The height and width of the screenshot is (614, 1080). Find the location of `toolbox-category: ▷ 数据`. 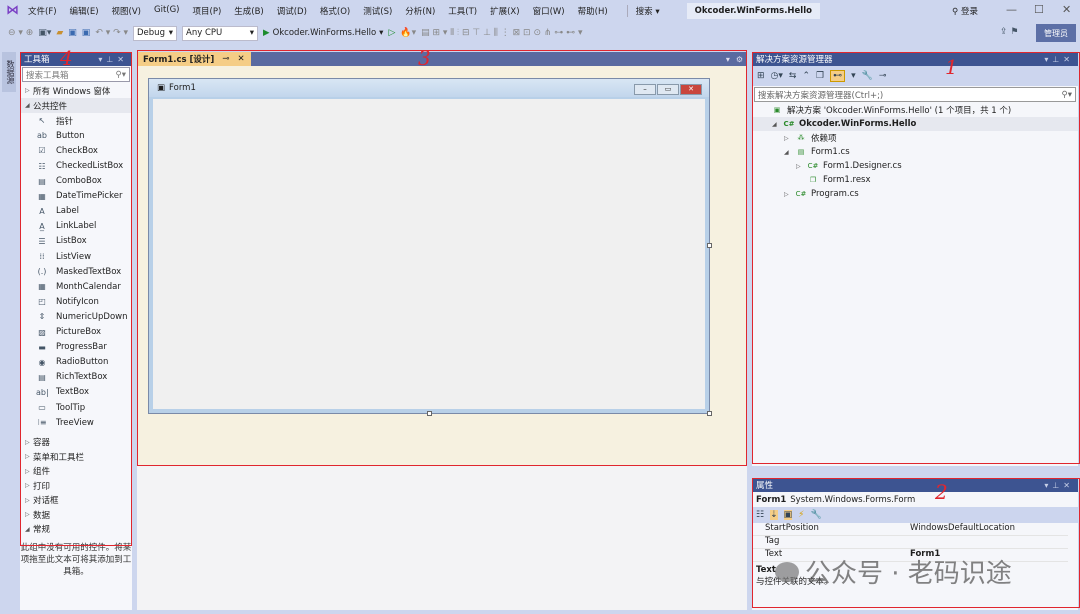

toolbox-category: ▷ 数据 is located at coordinates (76, 515).